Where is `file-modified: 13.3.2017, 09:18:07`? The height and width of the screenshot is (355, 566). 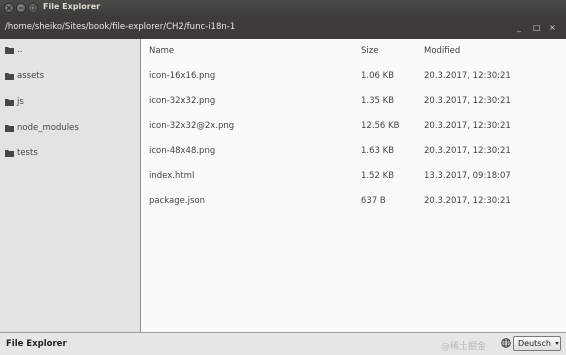
file-modified: 13.3.2017, 09:18:07 is located at coordinates (467, 176).